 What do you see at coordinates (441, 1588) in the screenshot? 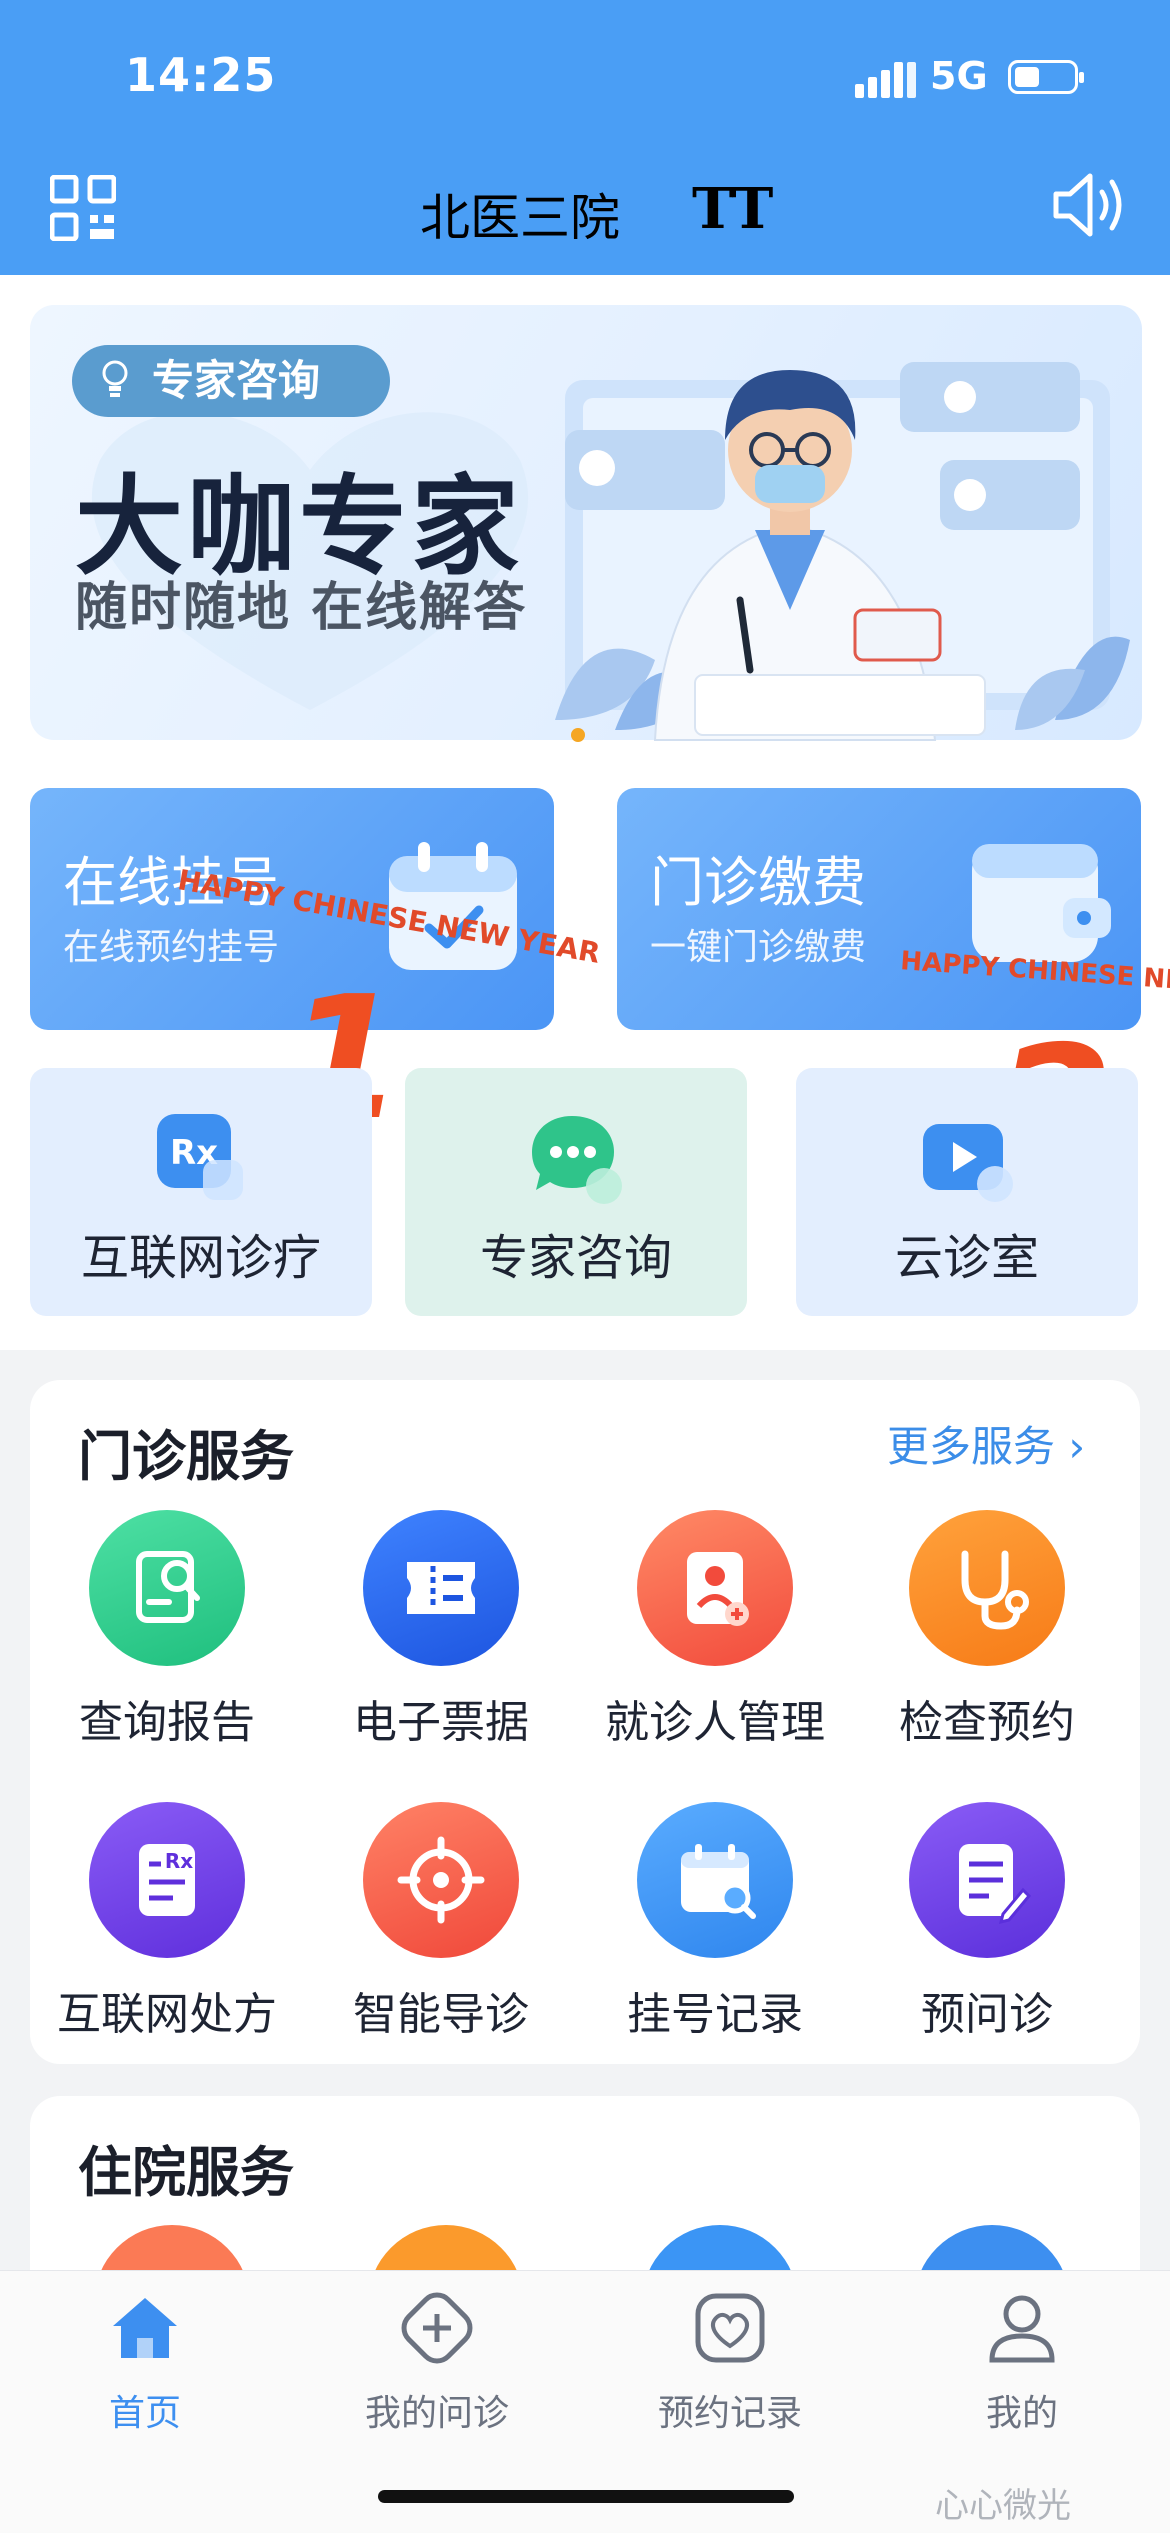
I see `ticket-icon` at bounding box center [441, 1588].